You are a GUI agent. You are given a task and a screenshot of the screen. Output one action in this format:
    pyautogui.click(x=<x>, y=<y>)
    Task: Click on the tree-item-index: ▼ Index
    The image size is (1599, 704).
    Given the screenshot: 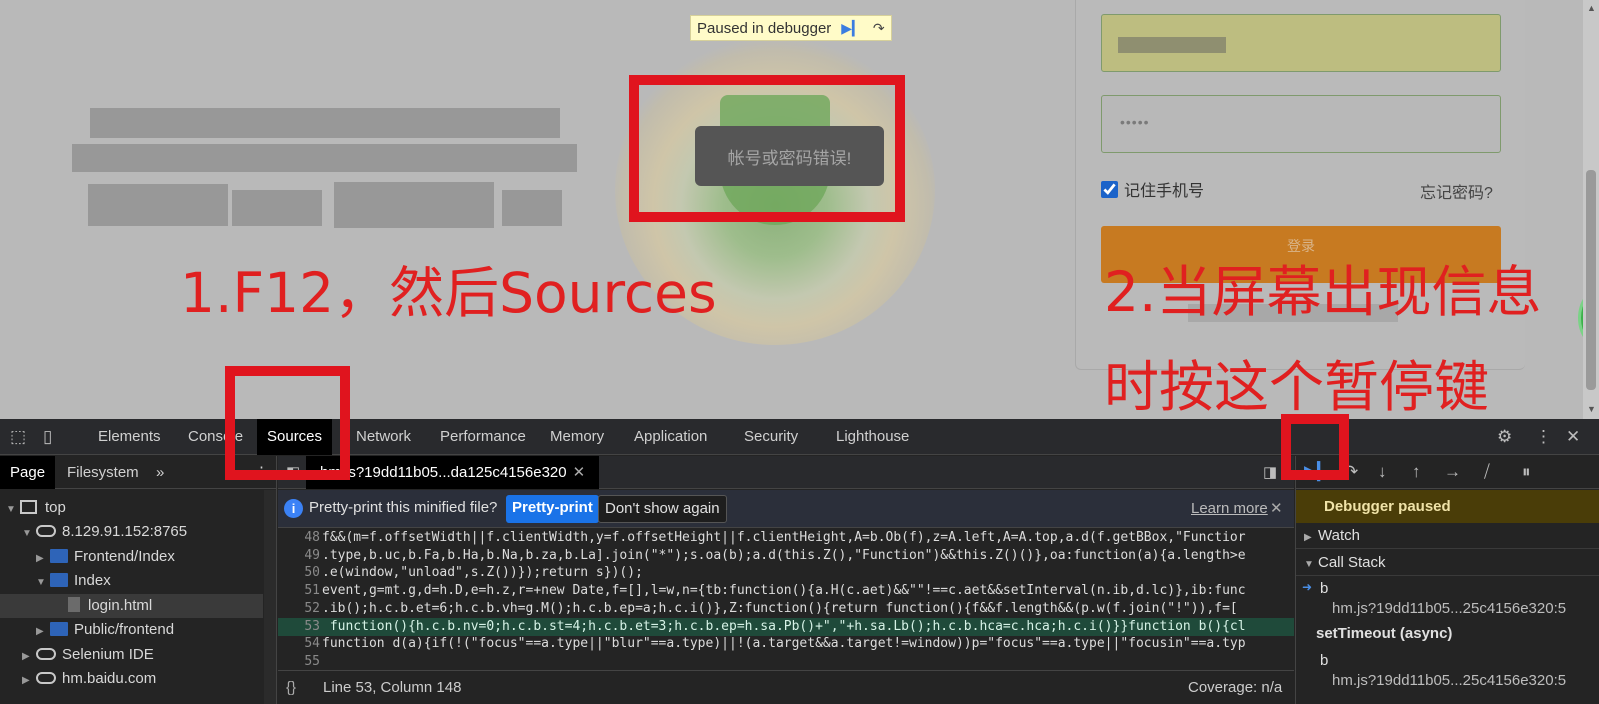 What is the action you would take?
    pyautogui.click(x=131, y=581)
    